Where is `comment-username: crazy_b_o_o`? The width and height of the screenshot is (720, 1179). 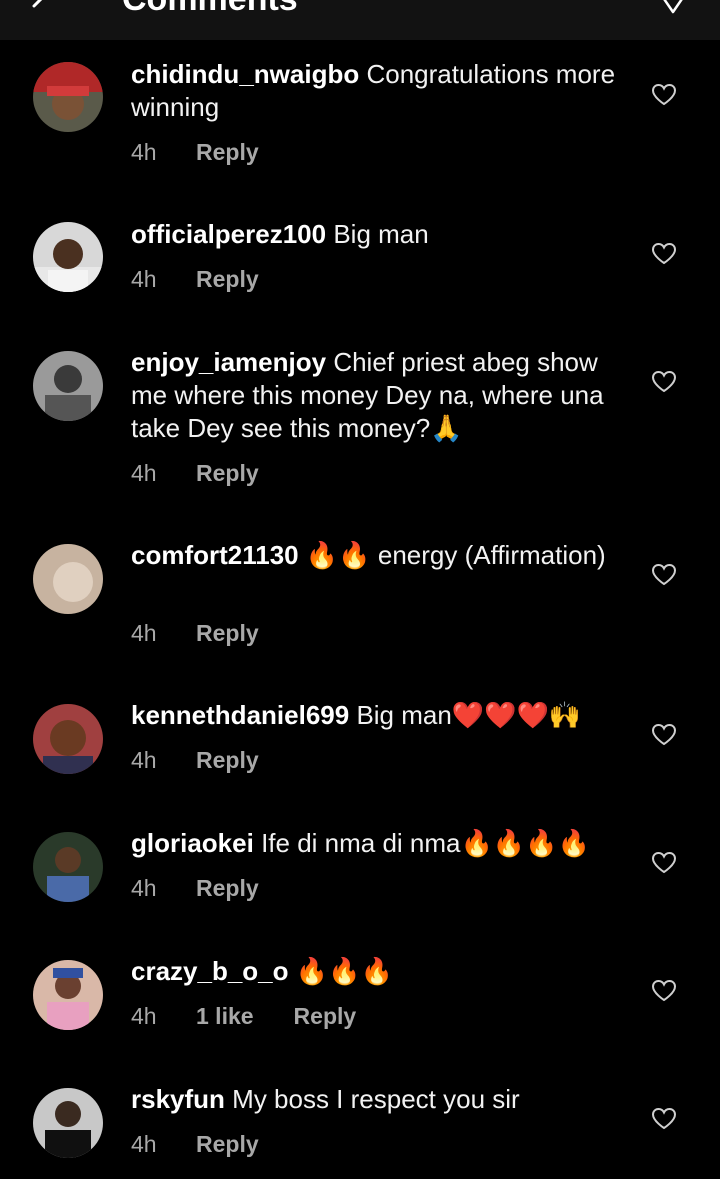
comment-username: crazy_b_o_o is located at coordinates (210, 971).